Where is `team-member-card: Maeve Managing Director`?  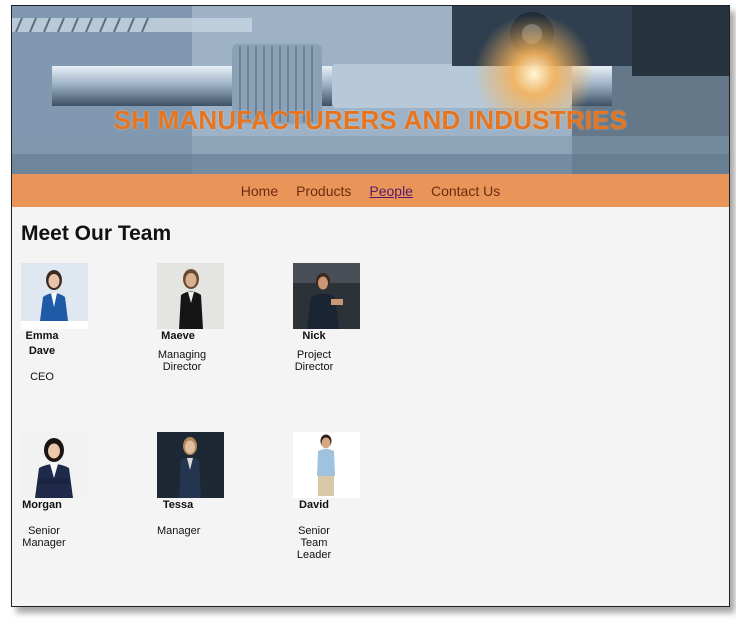
team-member-card: Maeve Managing Director is located at coordinates (202, 318).